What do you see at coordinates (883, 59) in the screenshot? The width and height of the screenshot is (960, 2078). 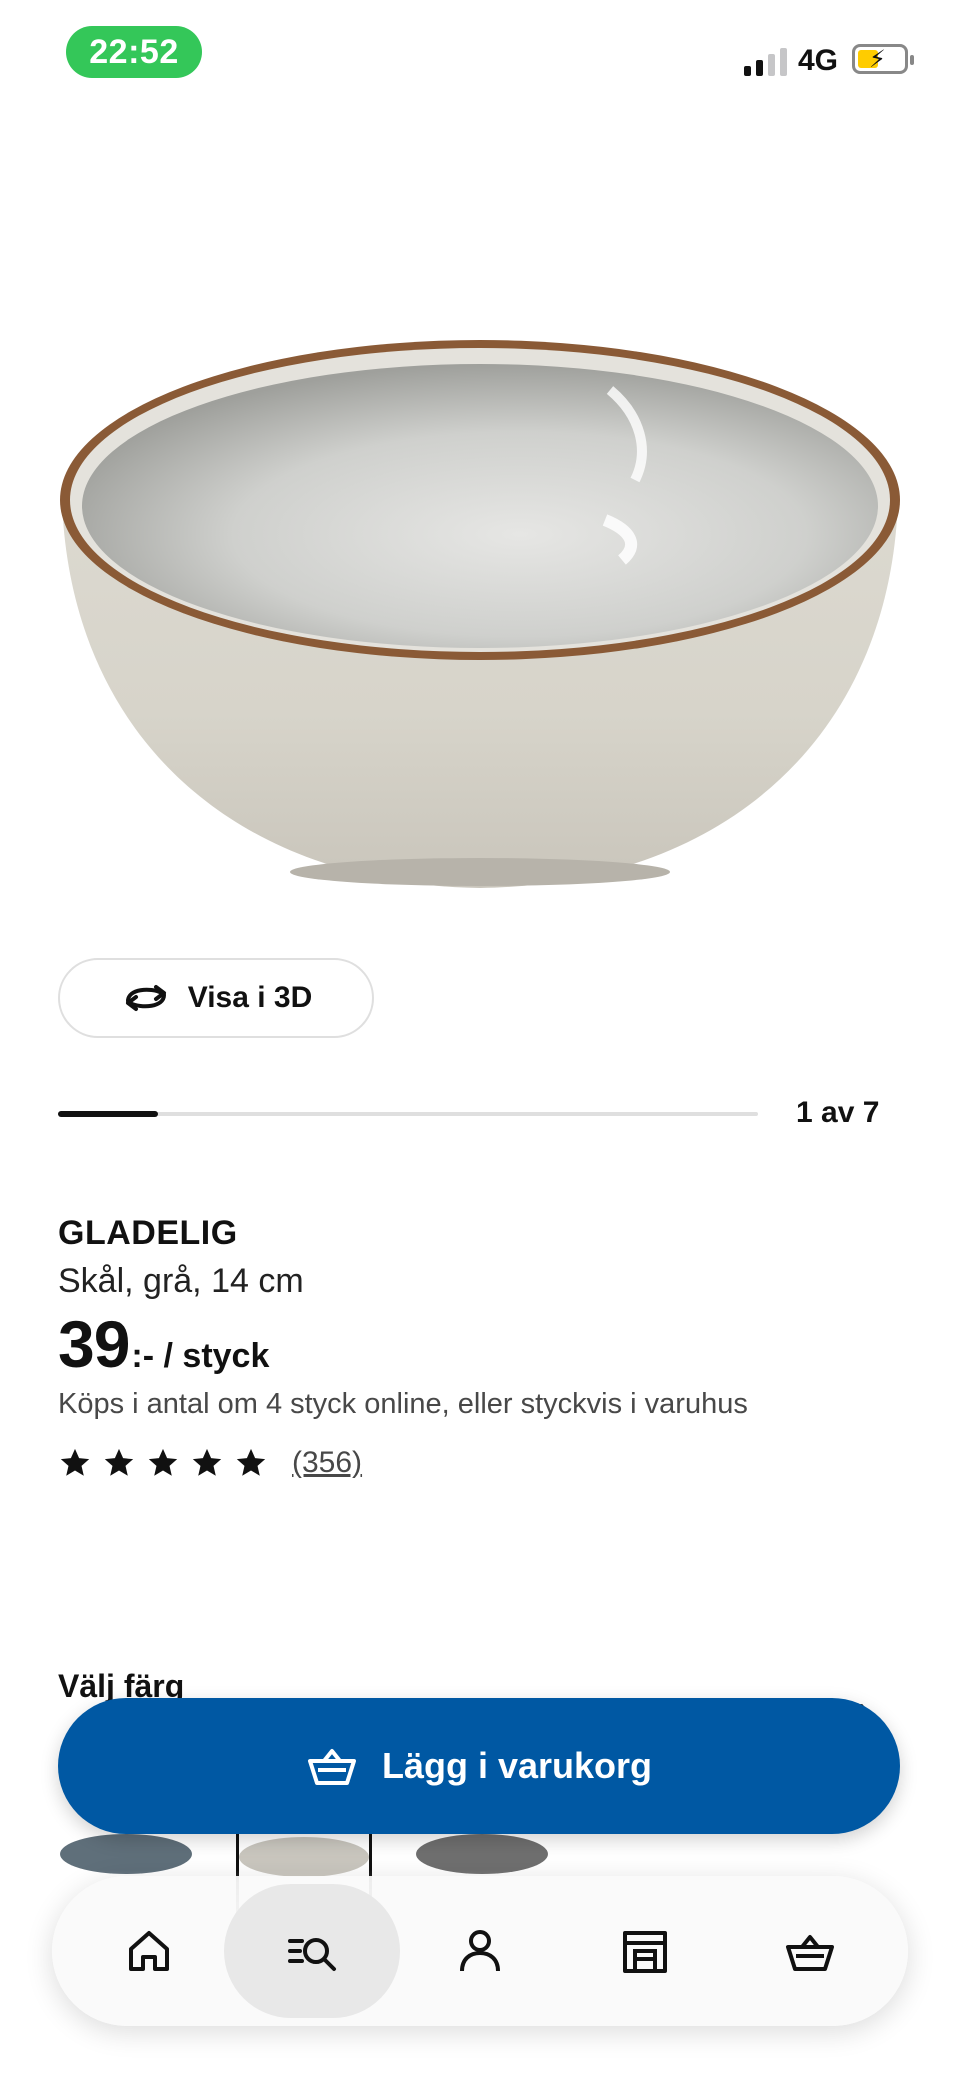 I see `battery-charging-icon: ⚡` at bounding box center [883, 59].